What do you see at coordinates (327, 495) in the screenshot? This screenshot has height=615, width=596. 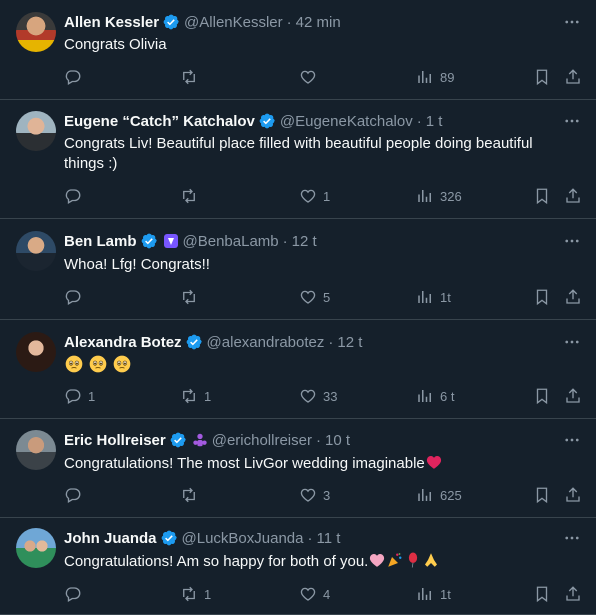 I see `like-count: 3` at bounding box center [327, 495].